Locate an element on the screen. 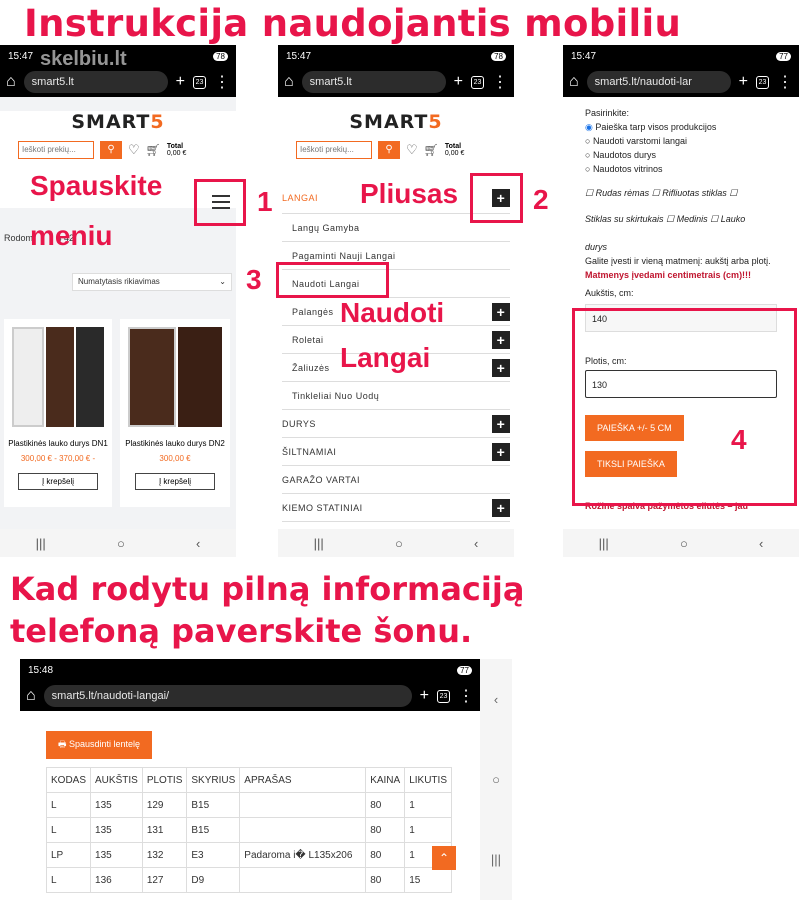  address-bar: ⌂ smart5.lt/naudoti-langai/ +23 ⋮ is located at coordinates (250, 696).